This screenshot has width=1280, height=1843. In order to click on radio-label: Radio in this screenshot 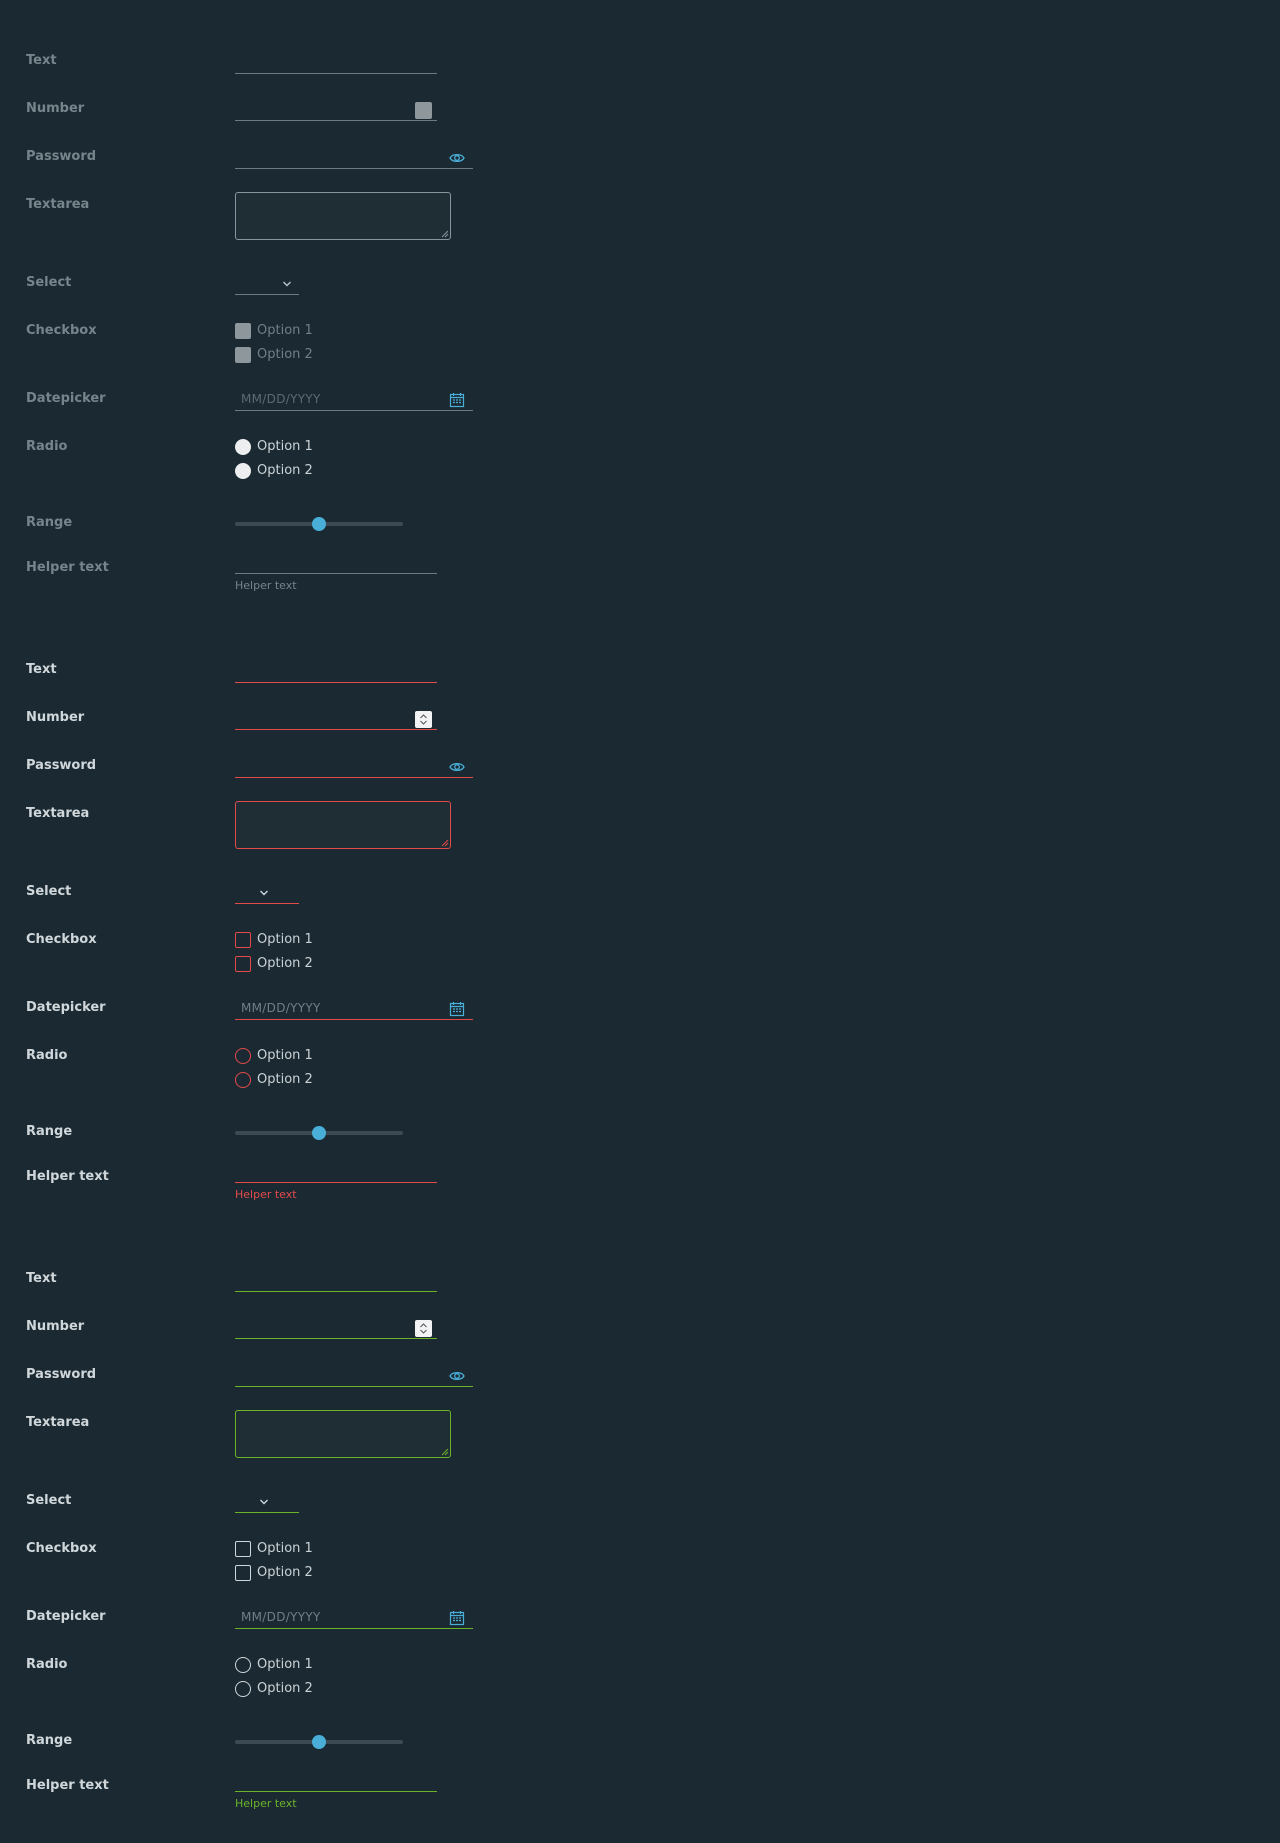, I will do `click(47, 1055)`.